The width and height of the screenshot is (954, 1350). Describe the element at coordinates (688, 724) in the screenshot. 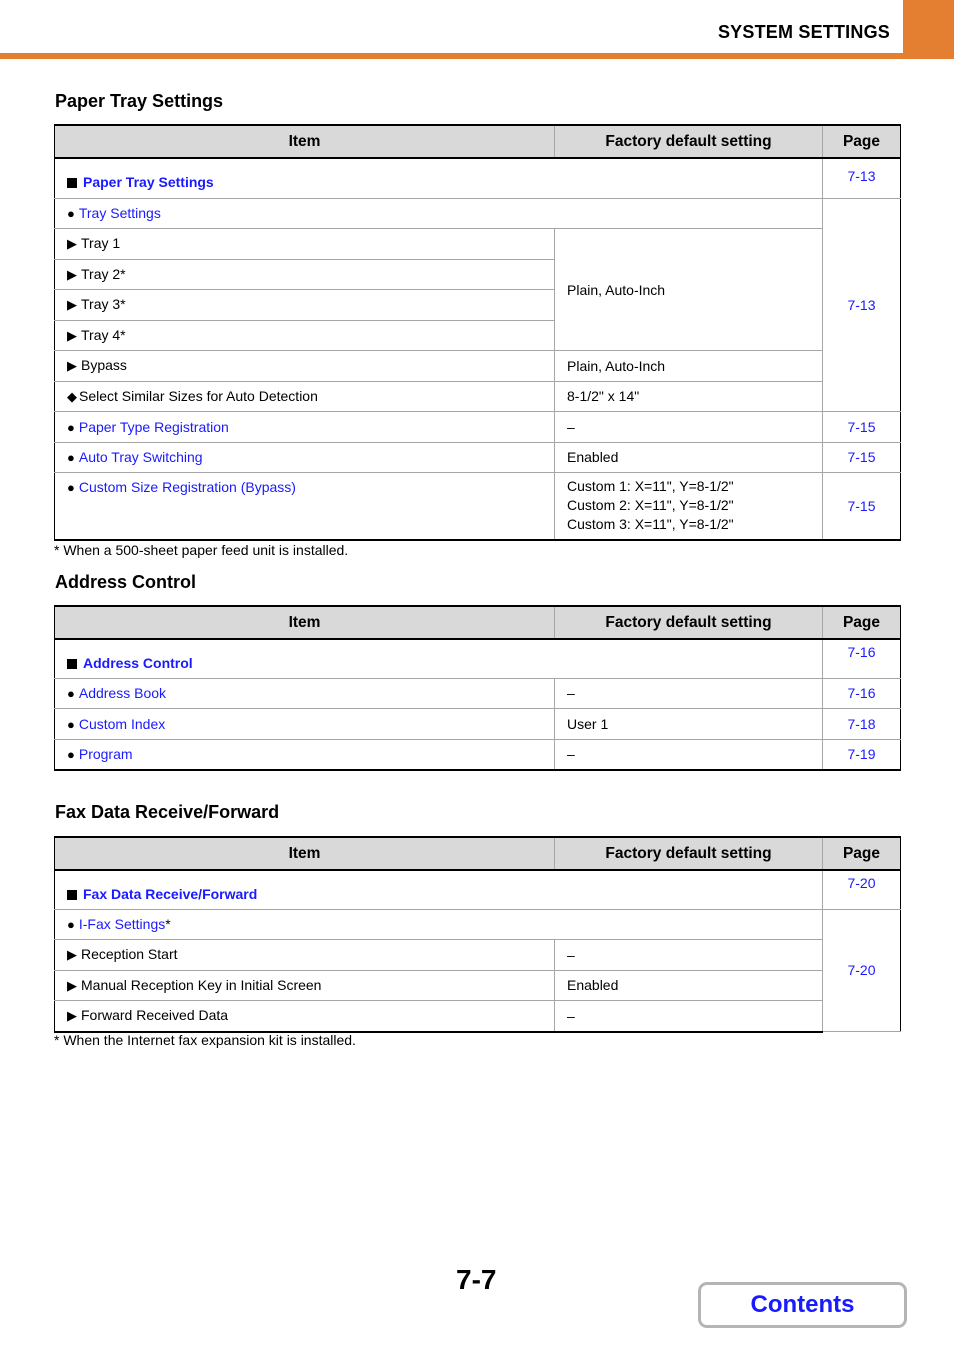

I see `default-value: User 1` at that location.